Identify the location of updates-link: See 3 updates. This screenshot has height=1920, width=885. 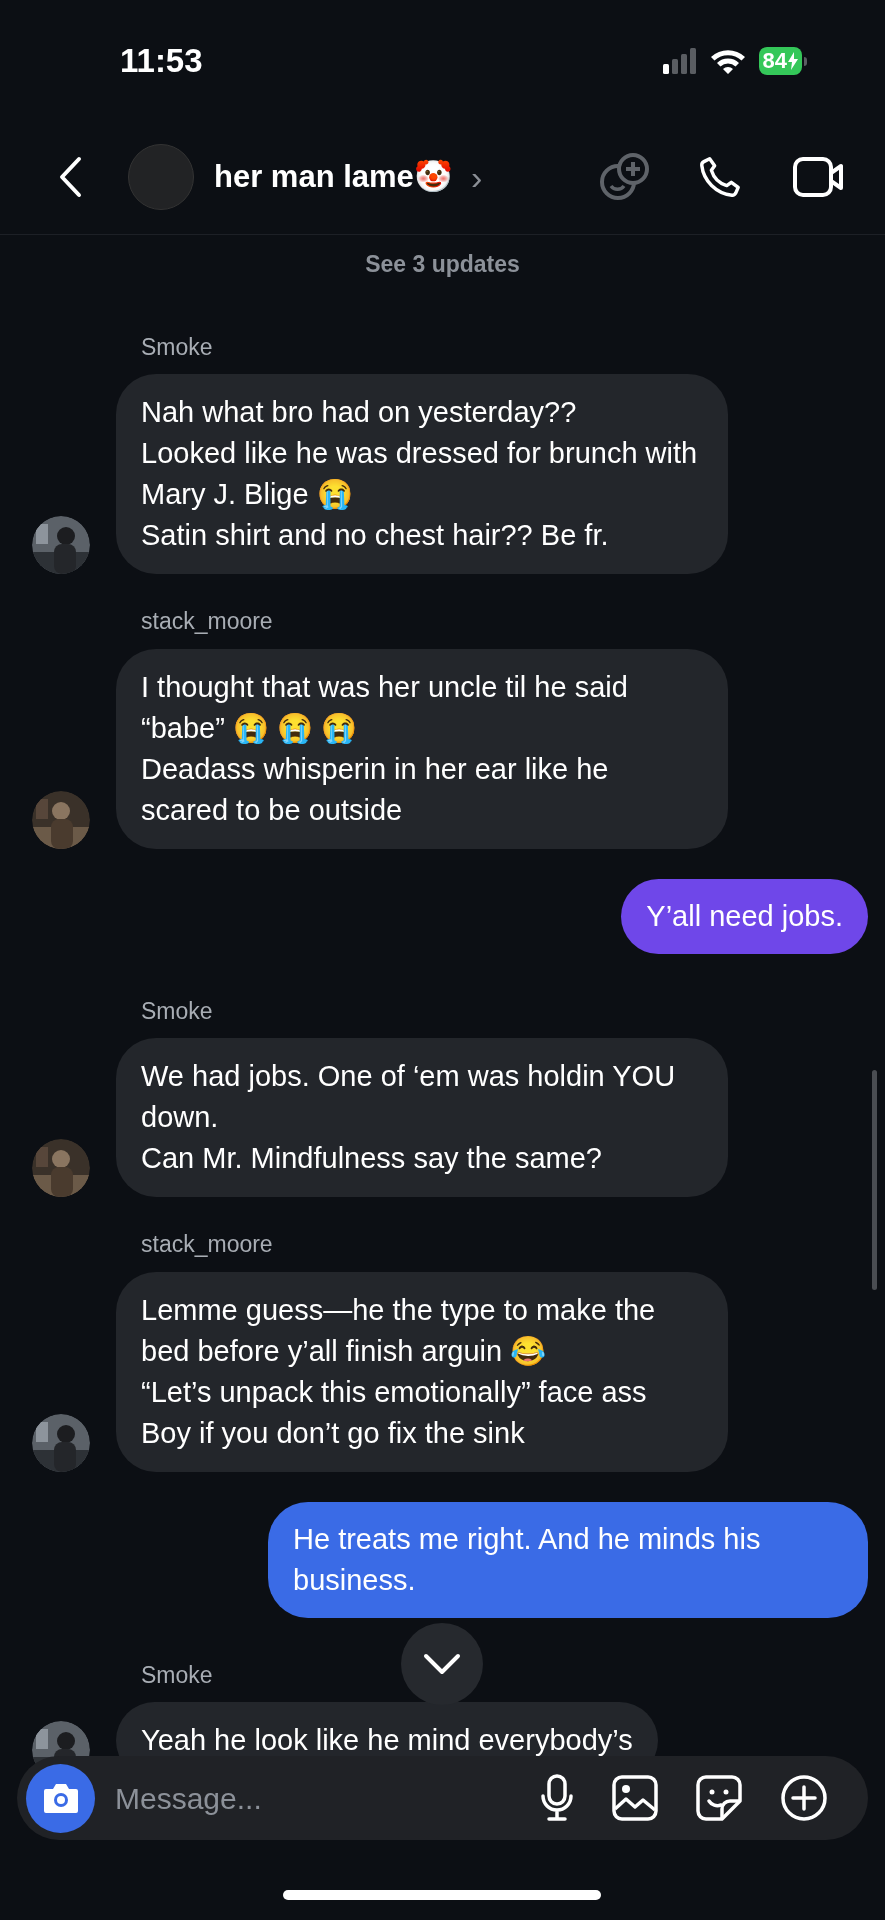
(442, 264).